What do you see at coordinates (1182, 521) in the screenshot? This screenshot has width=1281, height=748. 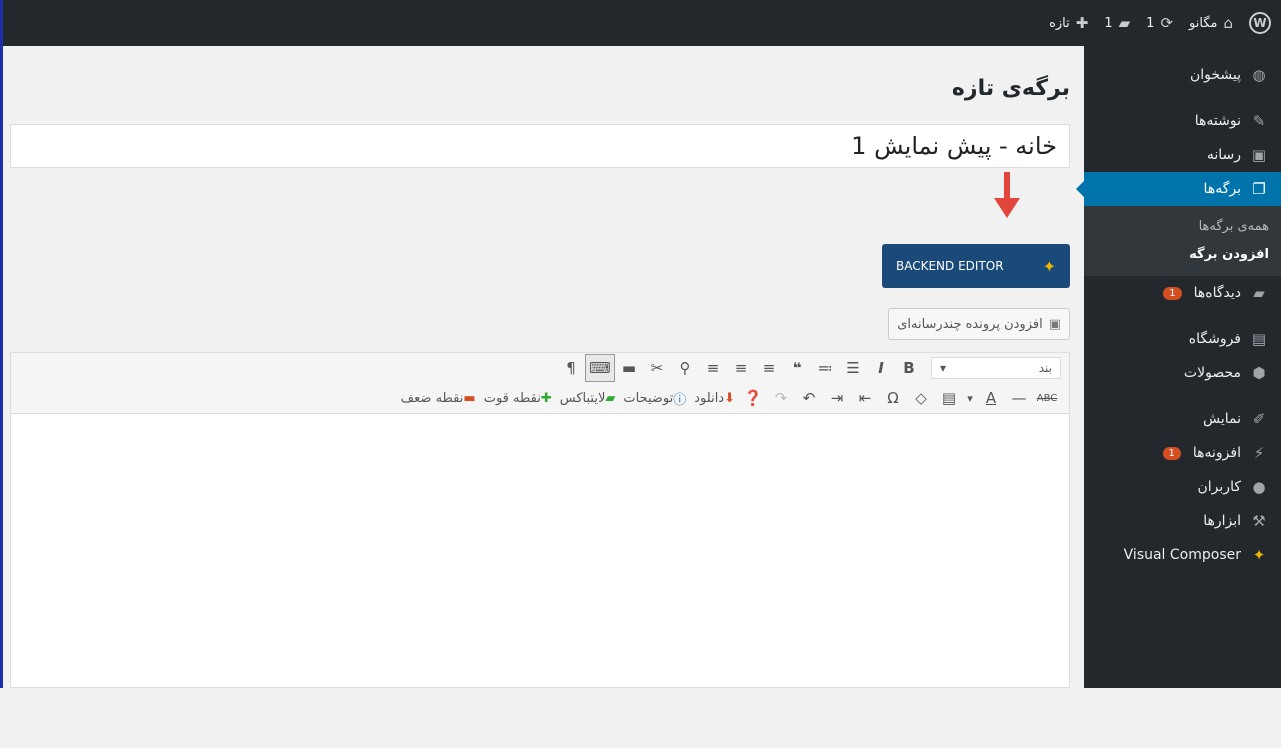 I see `sidebar-item-tools: ⚒ ابزارها` at bounding box center [1182, 521].